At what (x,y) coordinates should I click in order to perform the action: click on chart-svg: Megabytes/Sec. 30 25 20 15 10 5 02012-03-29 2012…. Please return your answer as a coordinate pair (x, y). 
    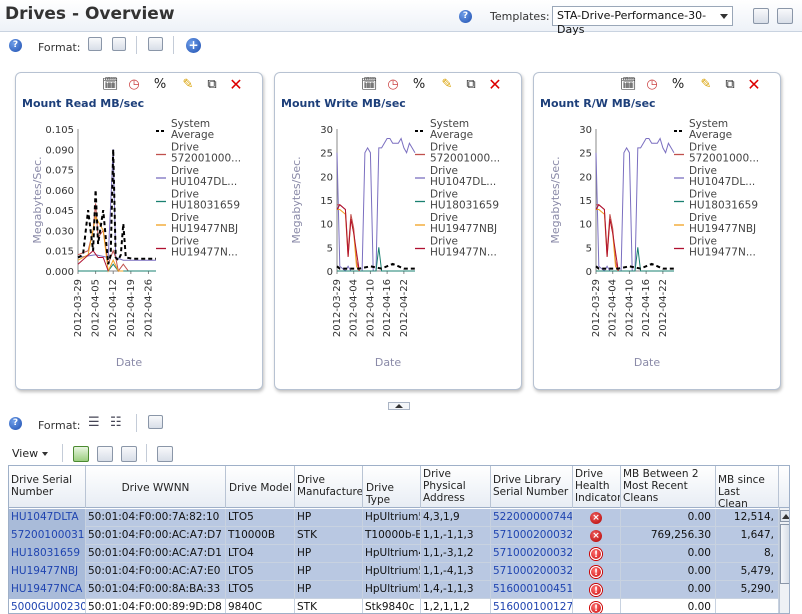
    Looking at the image, I should click on (395, 243).